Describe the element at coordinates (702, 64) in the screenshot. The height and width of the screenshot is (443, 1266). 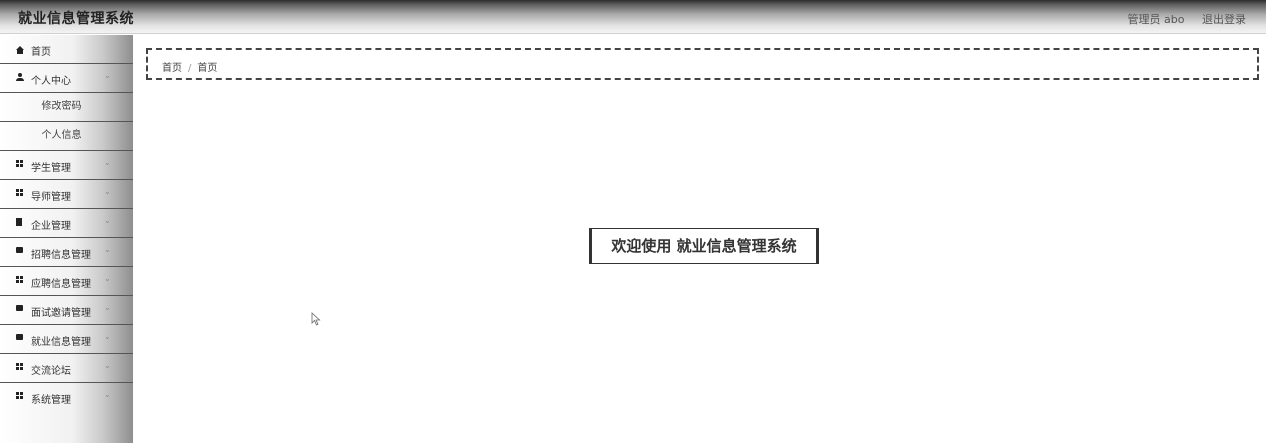
I see `breadcrumb: 首页 / 首页` at that location.